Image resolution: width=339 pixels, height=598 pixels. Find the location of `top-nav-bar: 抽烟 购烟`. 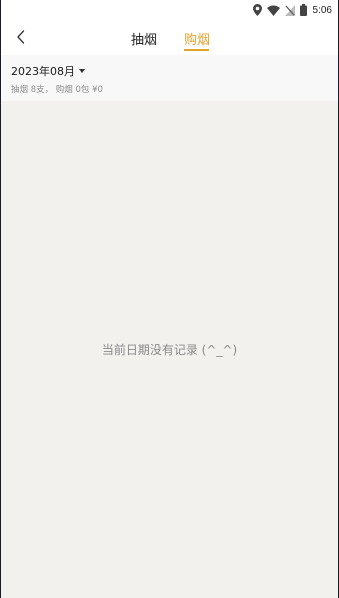

top-nav-bar: 抽烟 购烟 is located at coordinates (169, 37).